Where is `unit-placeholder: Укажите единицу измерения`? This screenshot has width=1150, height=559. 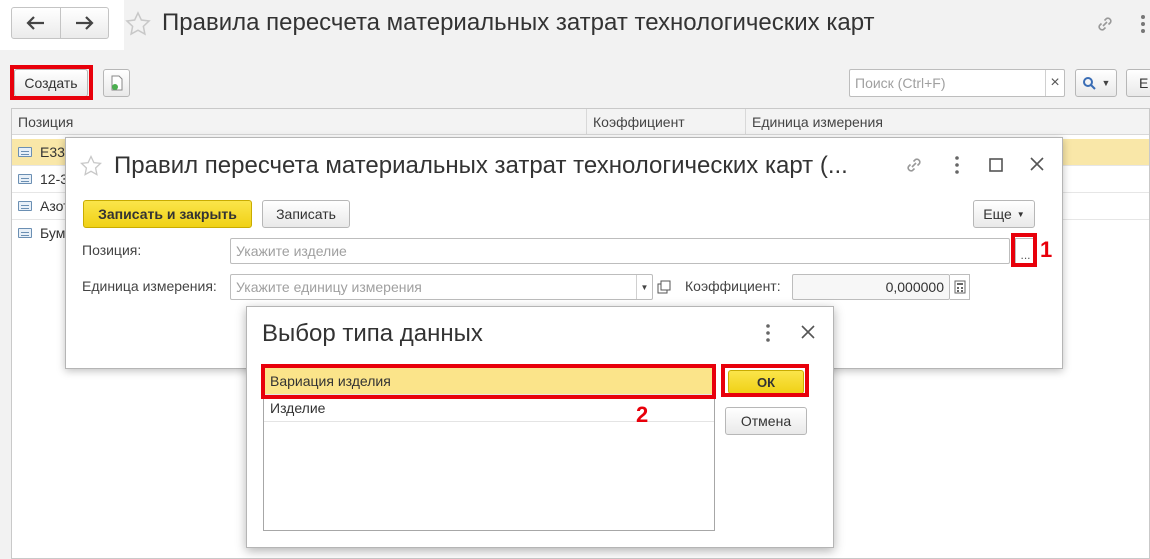
unit-placeholder: Укажите единицу измерения is located at coordinates (329, 287).